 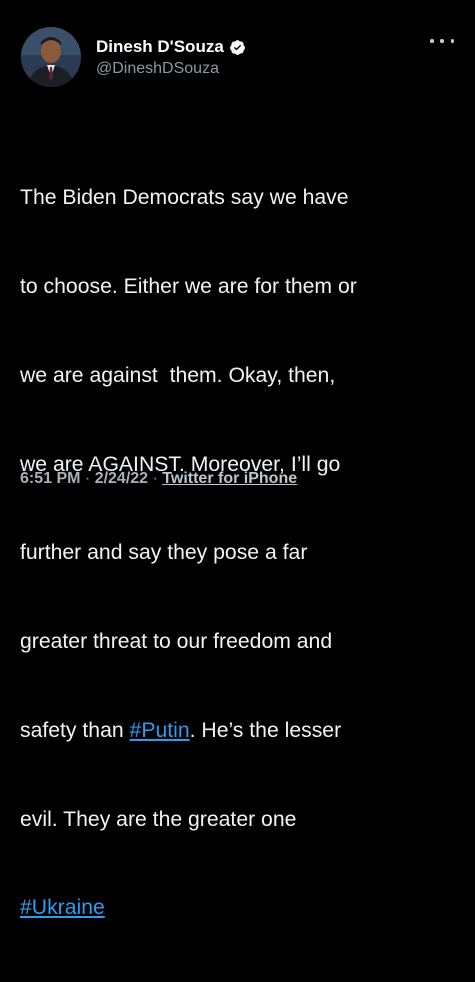 I want to click on tweet-line: evil. They are the greater one, so click(x=158, y=819).